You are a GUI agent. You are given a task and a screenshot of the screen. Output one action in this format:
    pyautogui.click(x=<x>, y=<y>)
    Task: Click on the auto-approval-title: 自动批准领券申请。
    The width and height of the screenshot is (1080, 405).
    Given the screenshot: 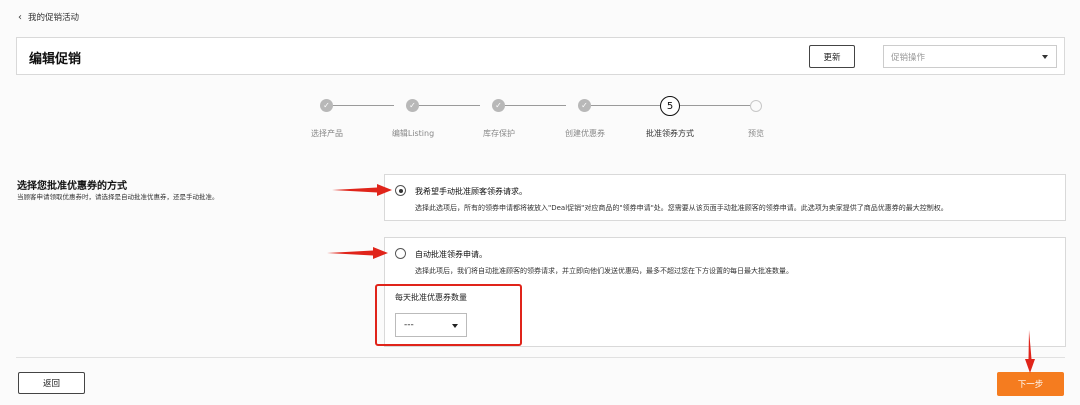 What is the action you would take?
    pyautogui.click(x=451, y=254)
    